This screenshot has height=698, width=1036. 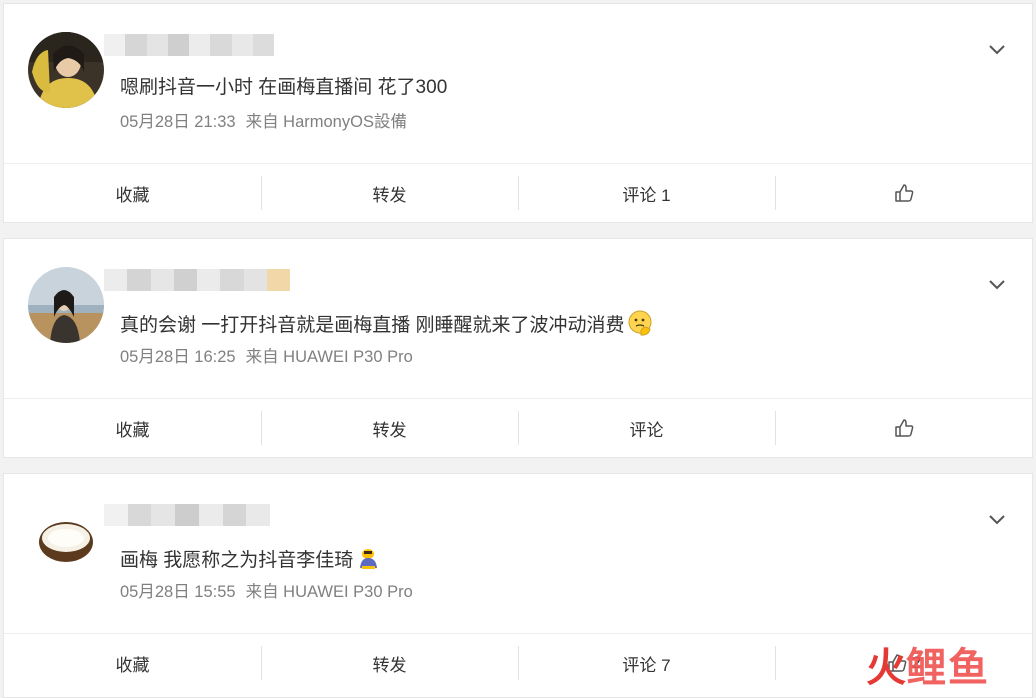 What do you see at coordinates (369, 559) in the screenshot?
I see `bow-emoji-icon` at bounding box center [369, 559].